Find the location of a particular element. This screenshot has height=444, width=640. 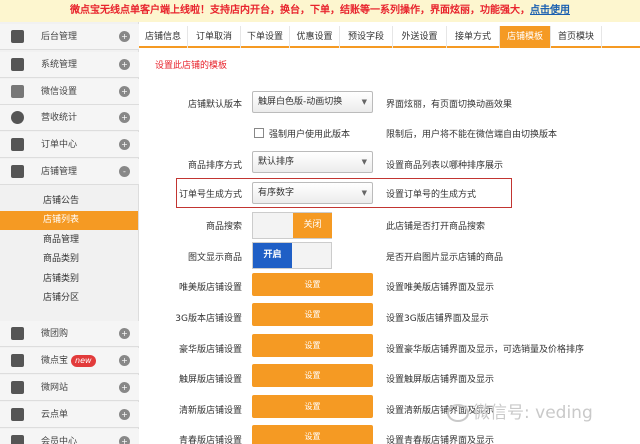

watermark-text: 微信号: veding is located at coordinates (533, 413).